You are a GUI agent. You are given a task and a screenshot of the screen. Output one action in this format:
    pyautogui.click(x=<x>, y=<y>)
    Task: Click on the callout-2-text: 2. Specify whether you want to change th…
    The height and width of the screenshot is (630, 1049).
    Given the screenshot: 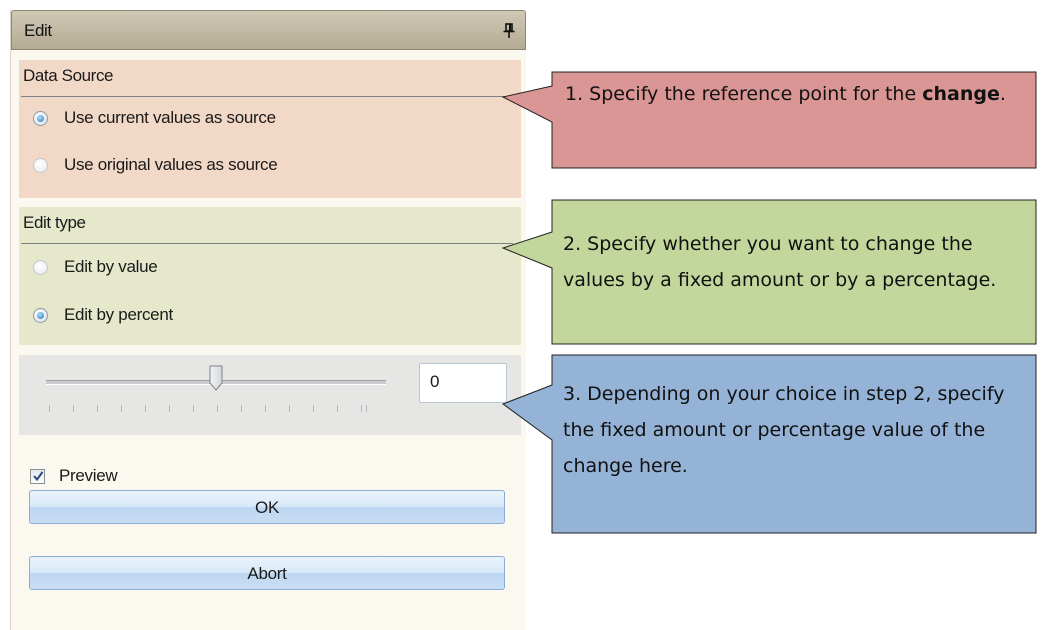 What is the action you would take?
    pyautogui.click(x=780, y=262)
    